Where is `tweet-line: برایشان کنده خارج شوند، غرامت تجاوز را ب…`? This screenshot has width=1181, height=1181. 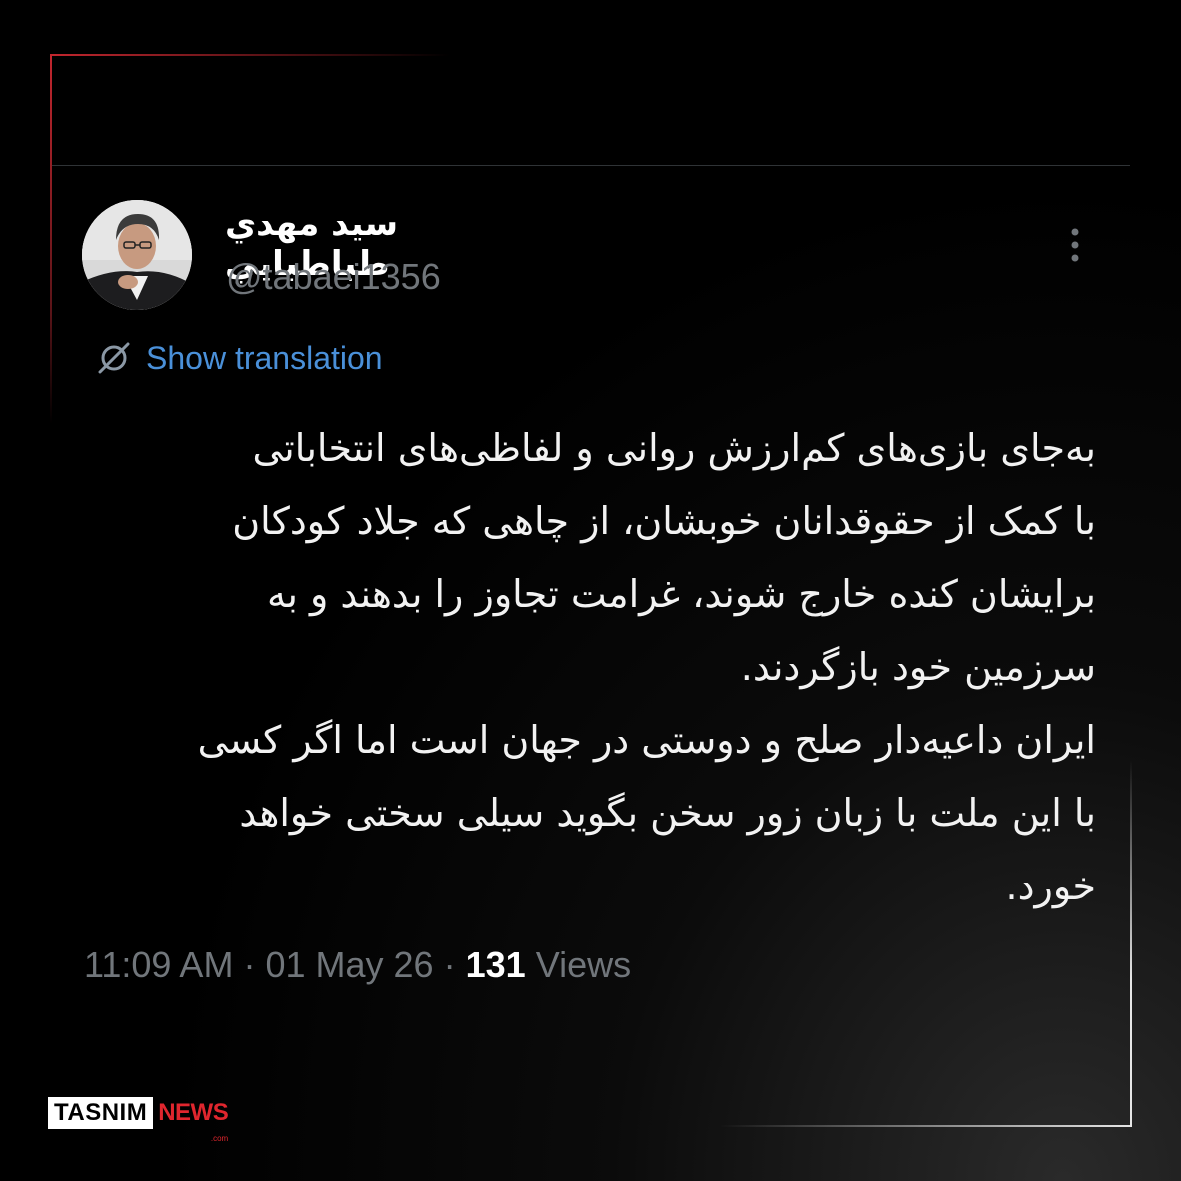
tweet-line: برایشان کنده خارج شوند، غرامت تجاوز را ب… is located at coordinates (681, 594).